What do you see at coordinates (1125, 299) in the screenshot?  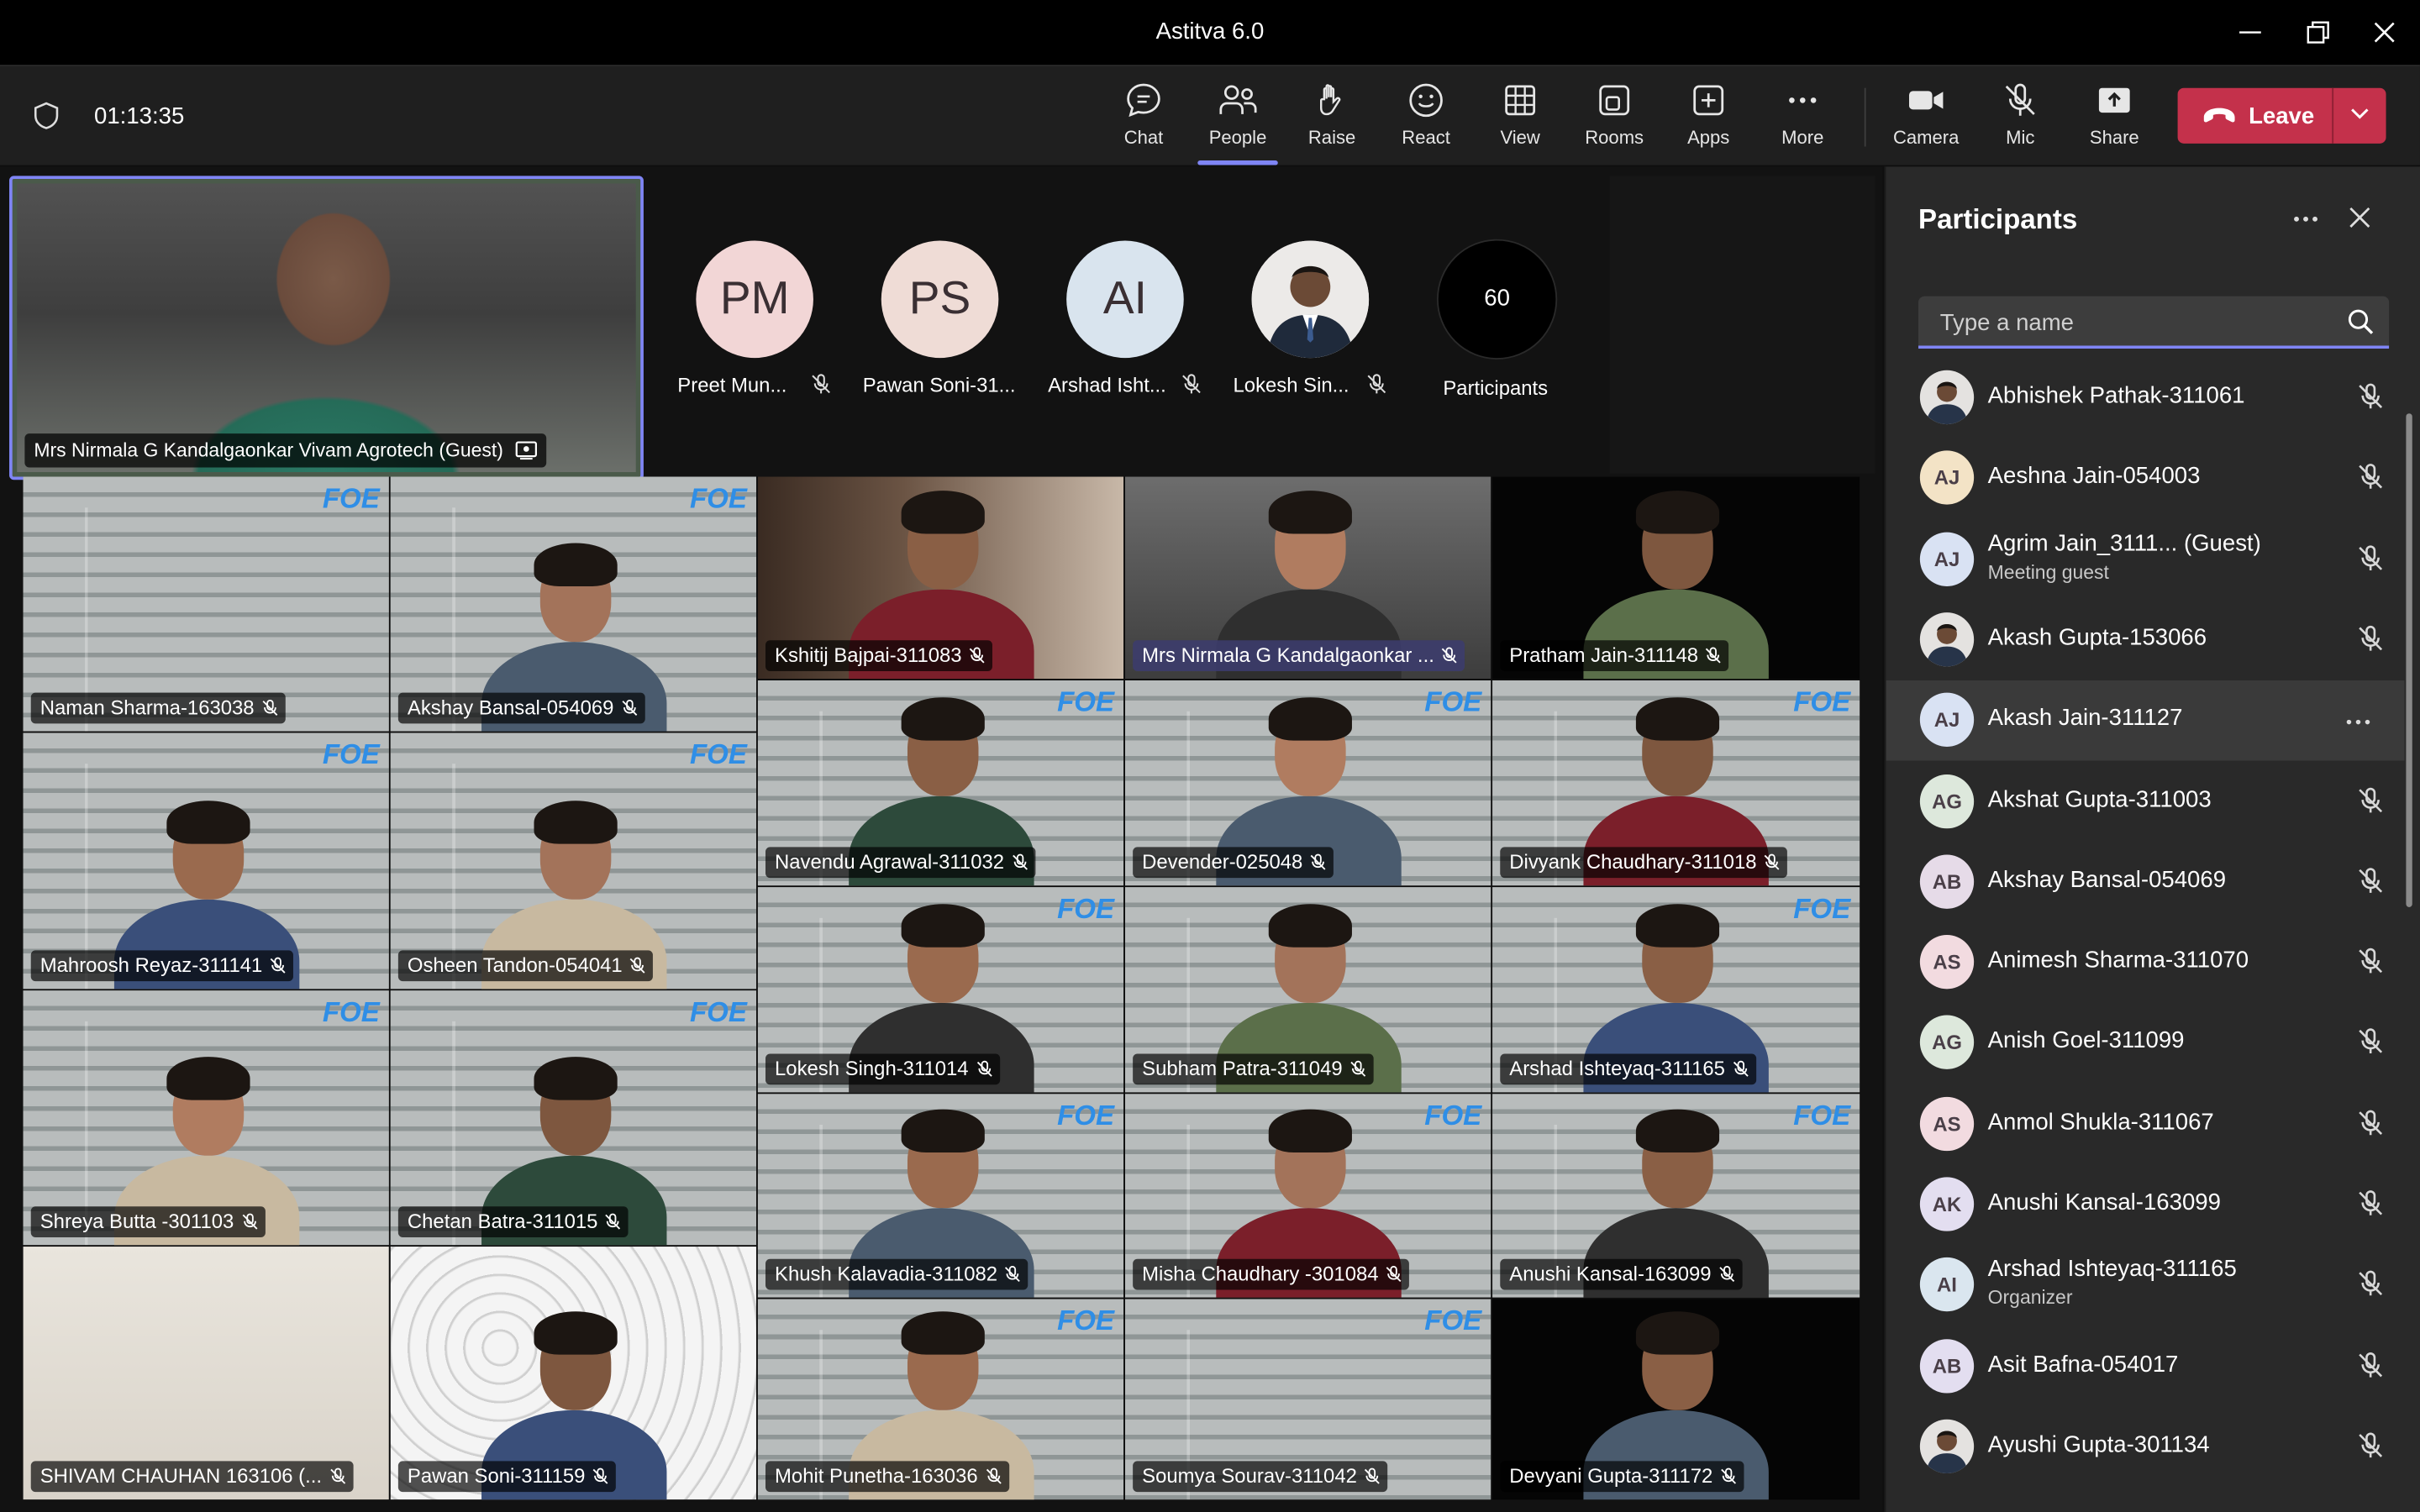 I see `strip-avatar-ai: AI` at bounding box center [1125, 299].